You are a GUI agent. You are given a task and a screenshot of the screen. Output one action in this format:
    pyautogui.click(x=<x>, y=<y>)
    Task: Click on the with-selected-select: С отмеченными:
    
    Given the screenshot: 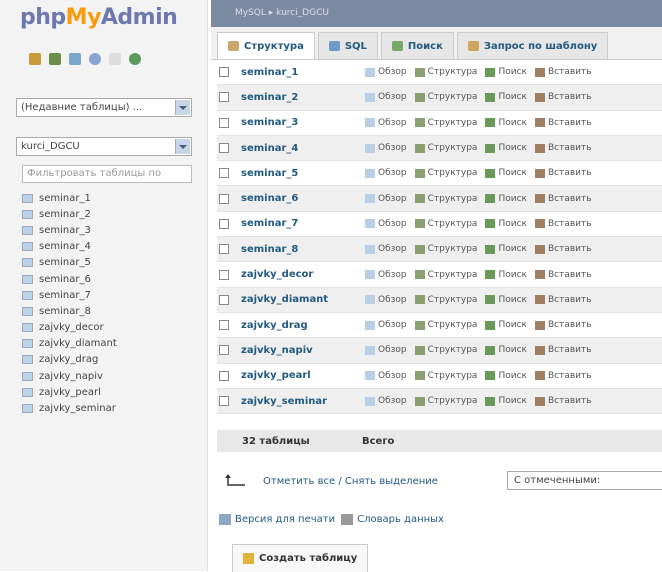 What is the action you would take?
    pyautogui.click(x=584, y=480)
    